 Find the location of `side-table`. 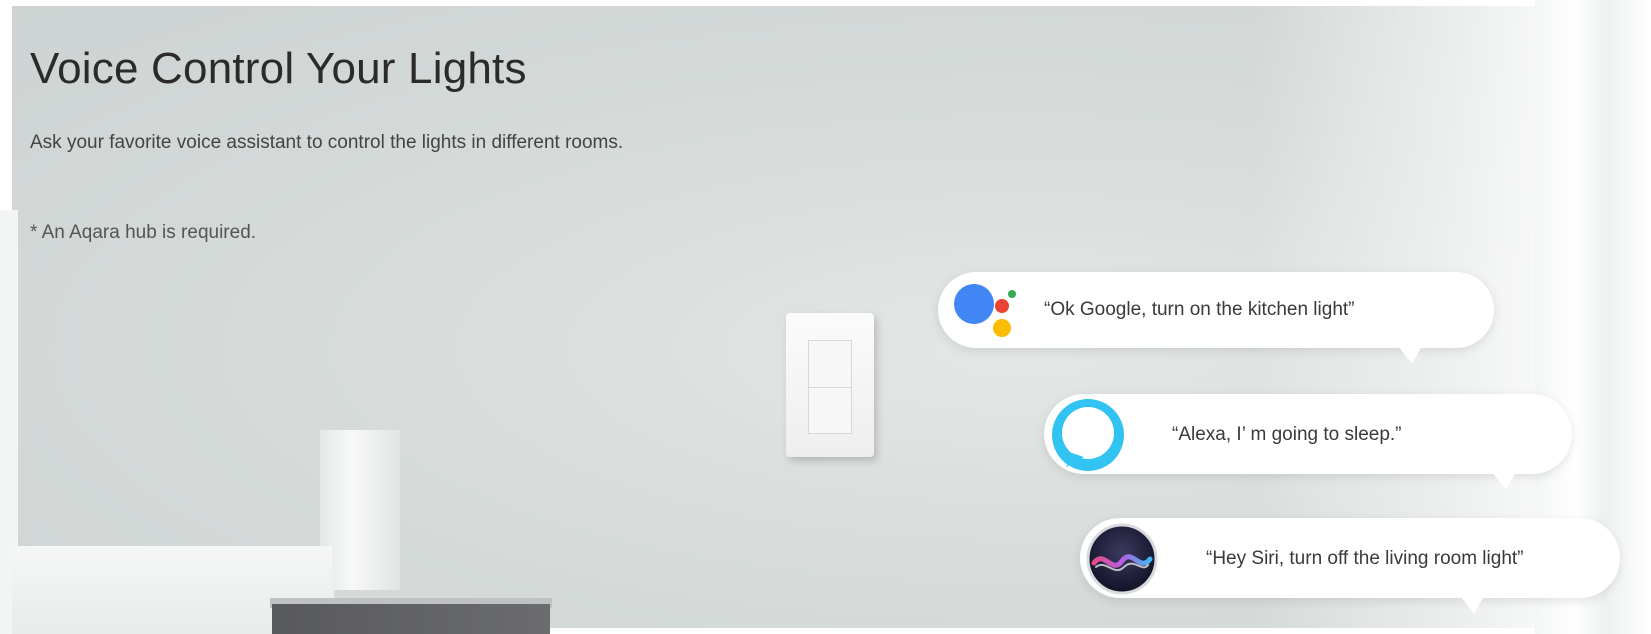

side-table is located at coordinates (411, 619).